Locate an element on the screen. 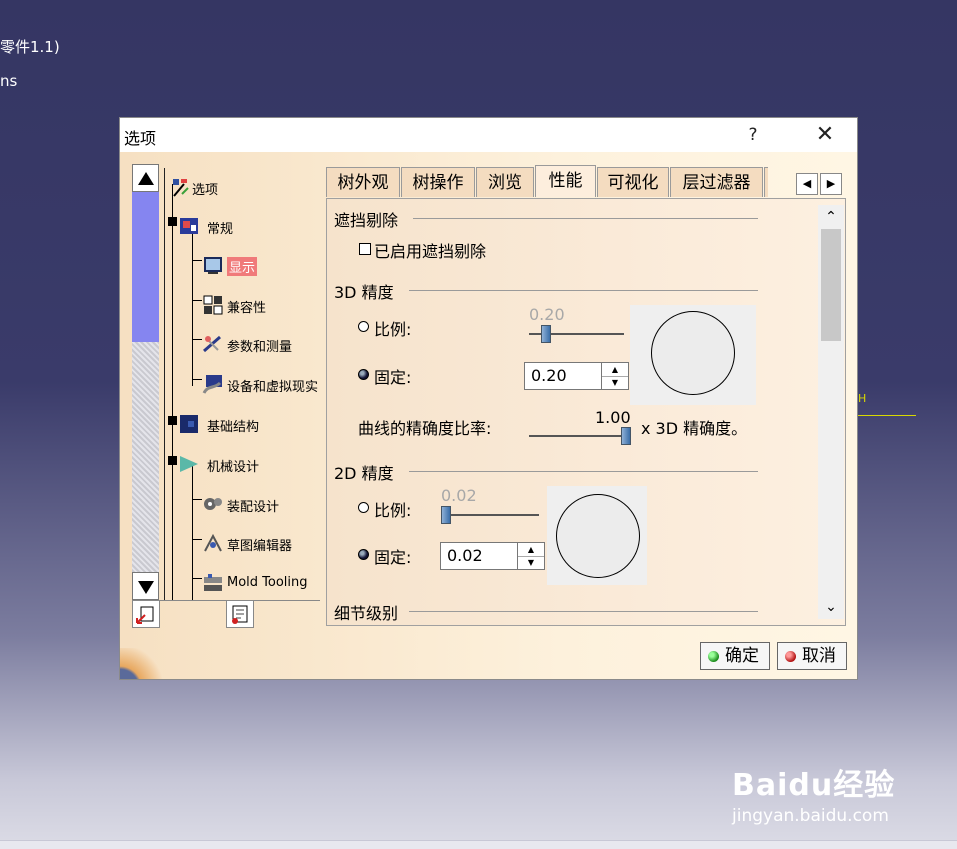 Image resolution: width=957 pixels, height=849 pixels. tab-tree-appearance: 树外观 is located at coordinates (363, 182).